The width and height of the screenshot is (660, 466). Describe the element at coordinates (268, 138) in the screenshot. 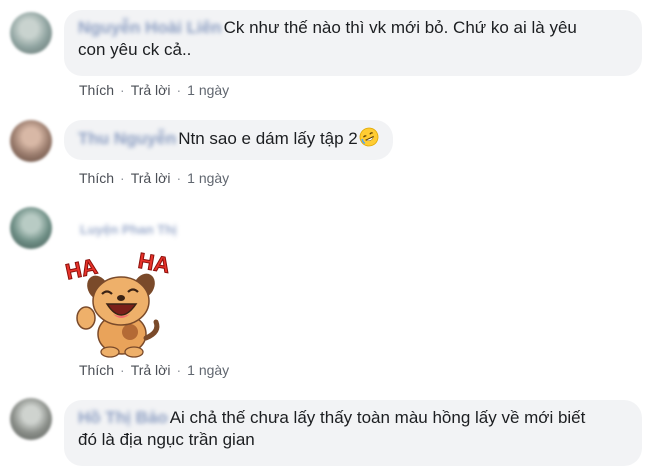

I see `comment-text: Ntn sao e dám lấy tập 2` at that location.